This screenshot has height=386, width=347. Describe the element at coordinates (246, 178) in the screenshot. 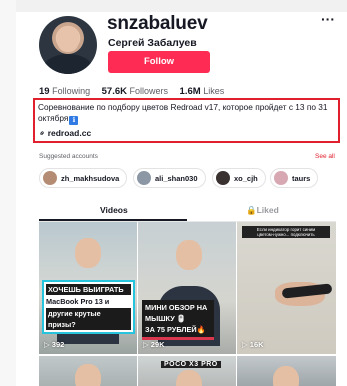

I see `suggested-account-name: xo_cjh` at that location.